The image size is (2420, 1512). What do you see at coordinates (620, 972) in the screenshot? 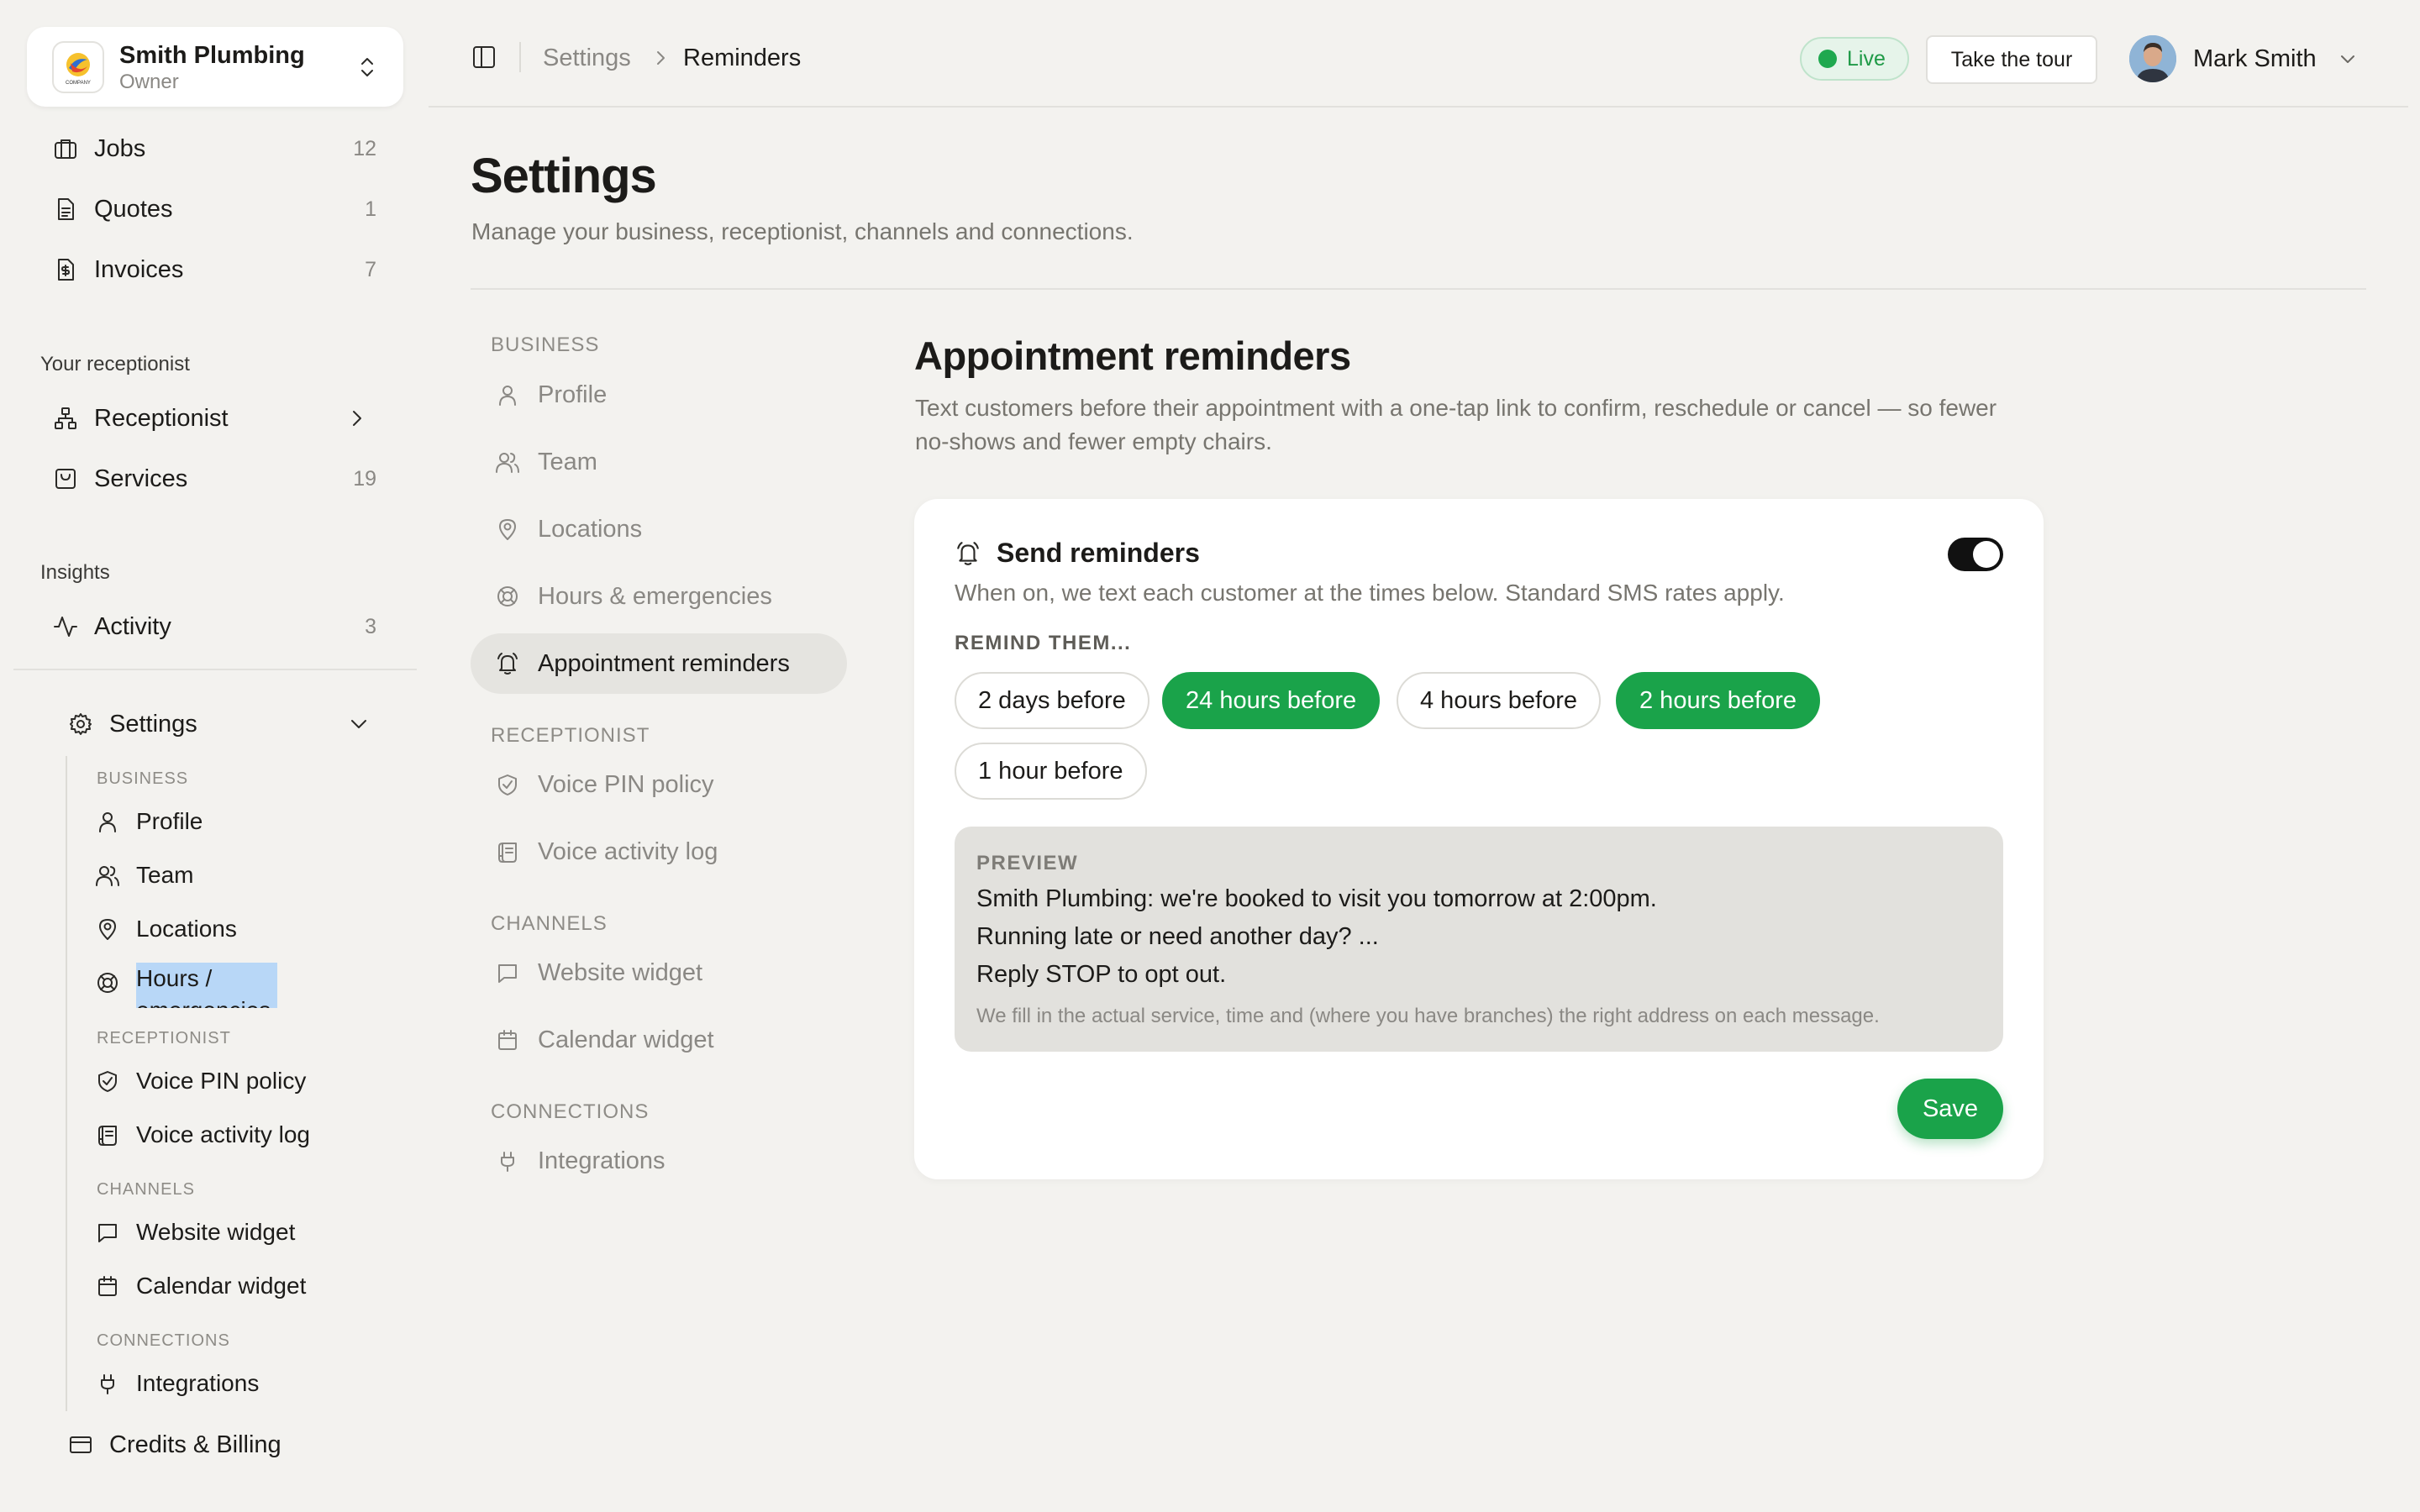
I see `settings-nav-label: Website widget` at bounding box center [620, 972].